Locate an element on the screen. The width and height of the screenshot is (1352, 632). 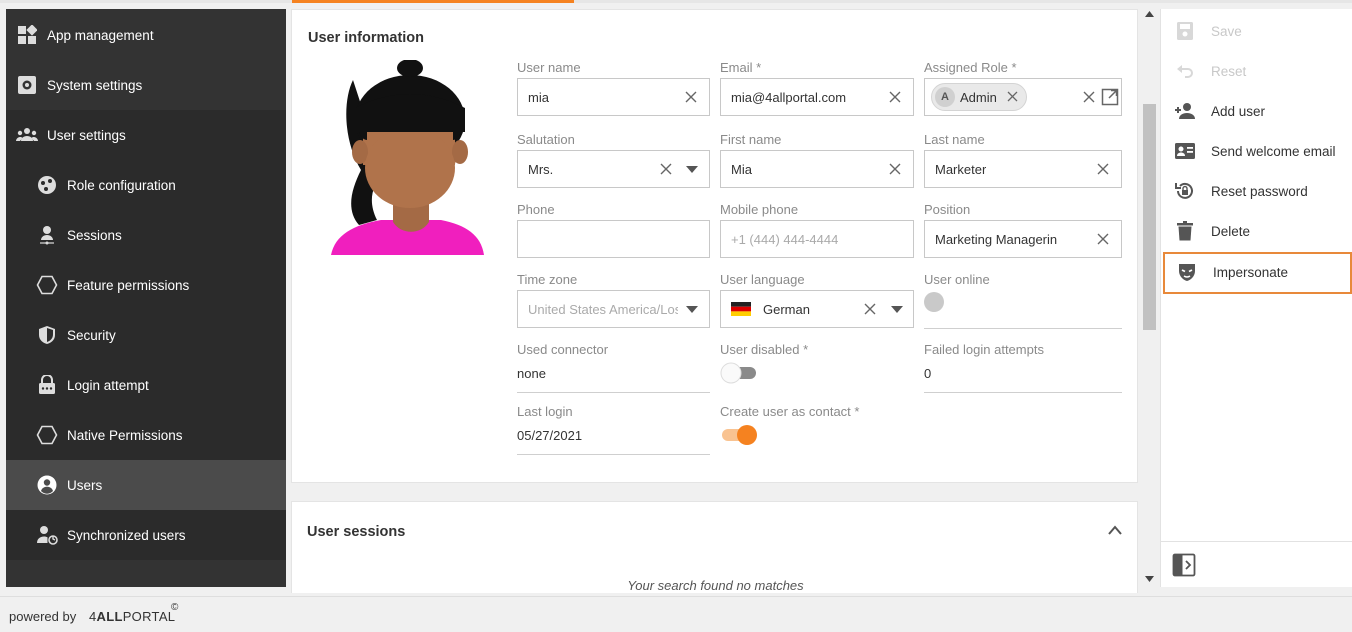
lock-reset-icon is located at coordinates (1184, 190).